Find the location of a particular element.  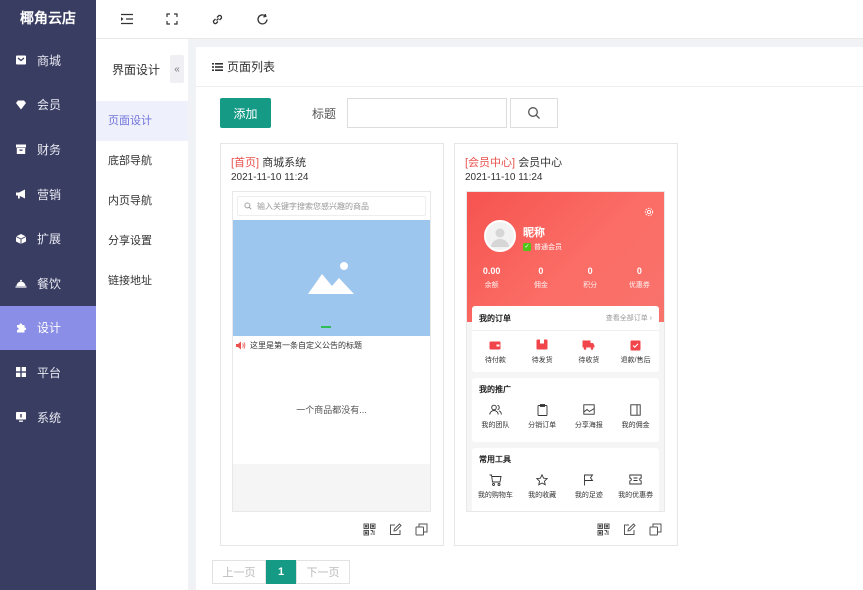

preview-banner is located at coordinates (331, 278).